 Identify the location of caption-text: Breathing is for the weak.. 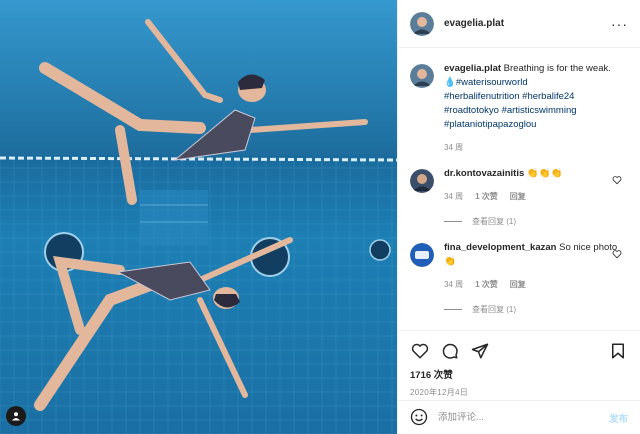
(557, 68).